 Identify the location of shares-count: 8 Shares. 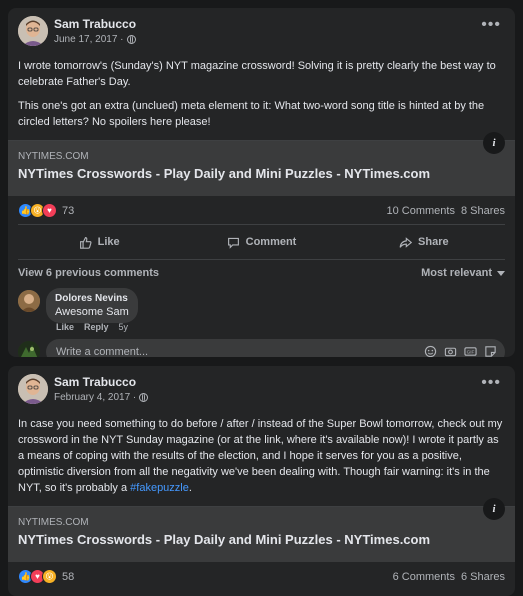
(483, 211).